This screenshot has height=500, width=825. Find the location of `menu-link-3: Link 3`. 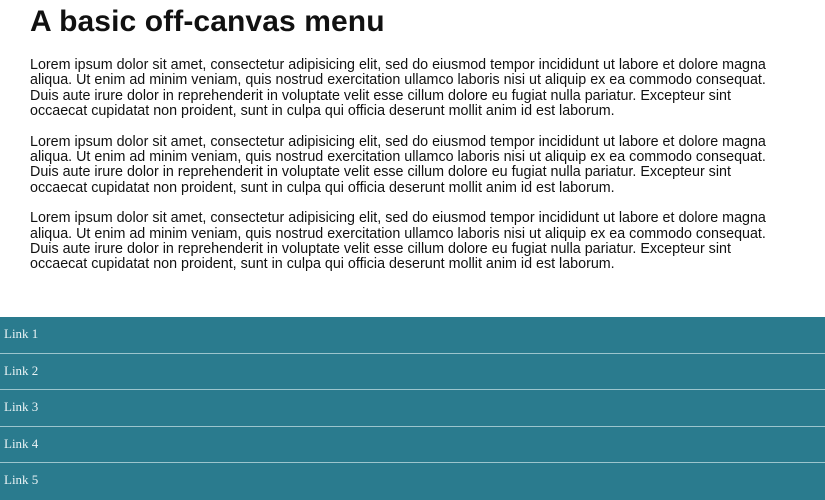

menu-link-3: Link 3 is located at coordinates (21, 407).